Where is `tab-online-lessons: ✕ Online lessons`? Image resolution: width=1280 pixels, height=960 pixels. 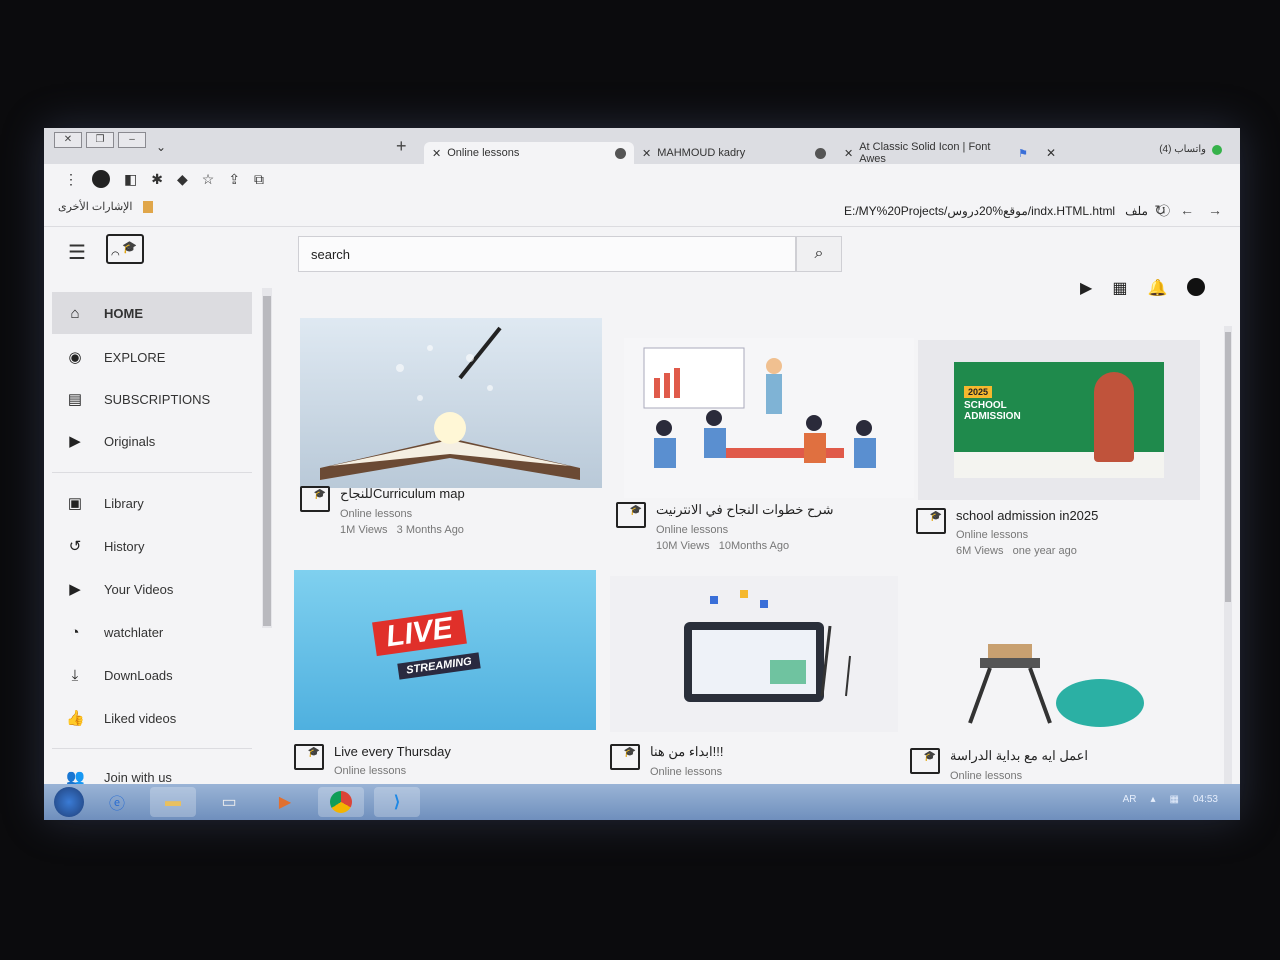 tab-online-lessons: ✕ Online lessons is located at coordinates (529, 153).